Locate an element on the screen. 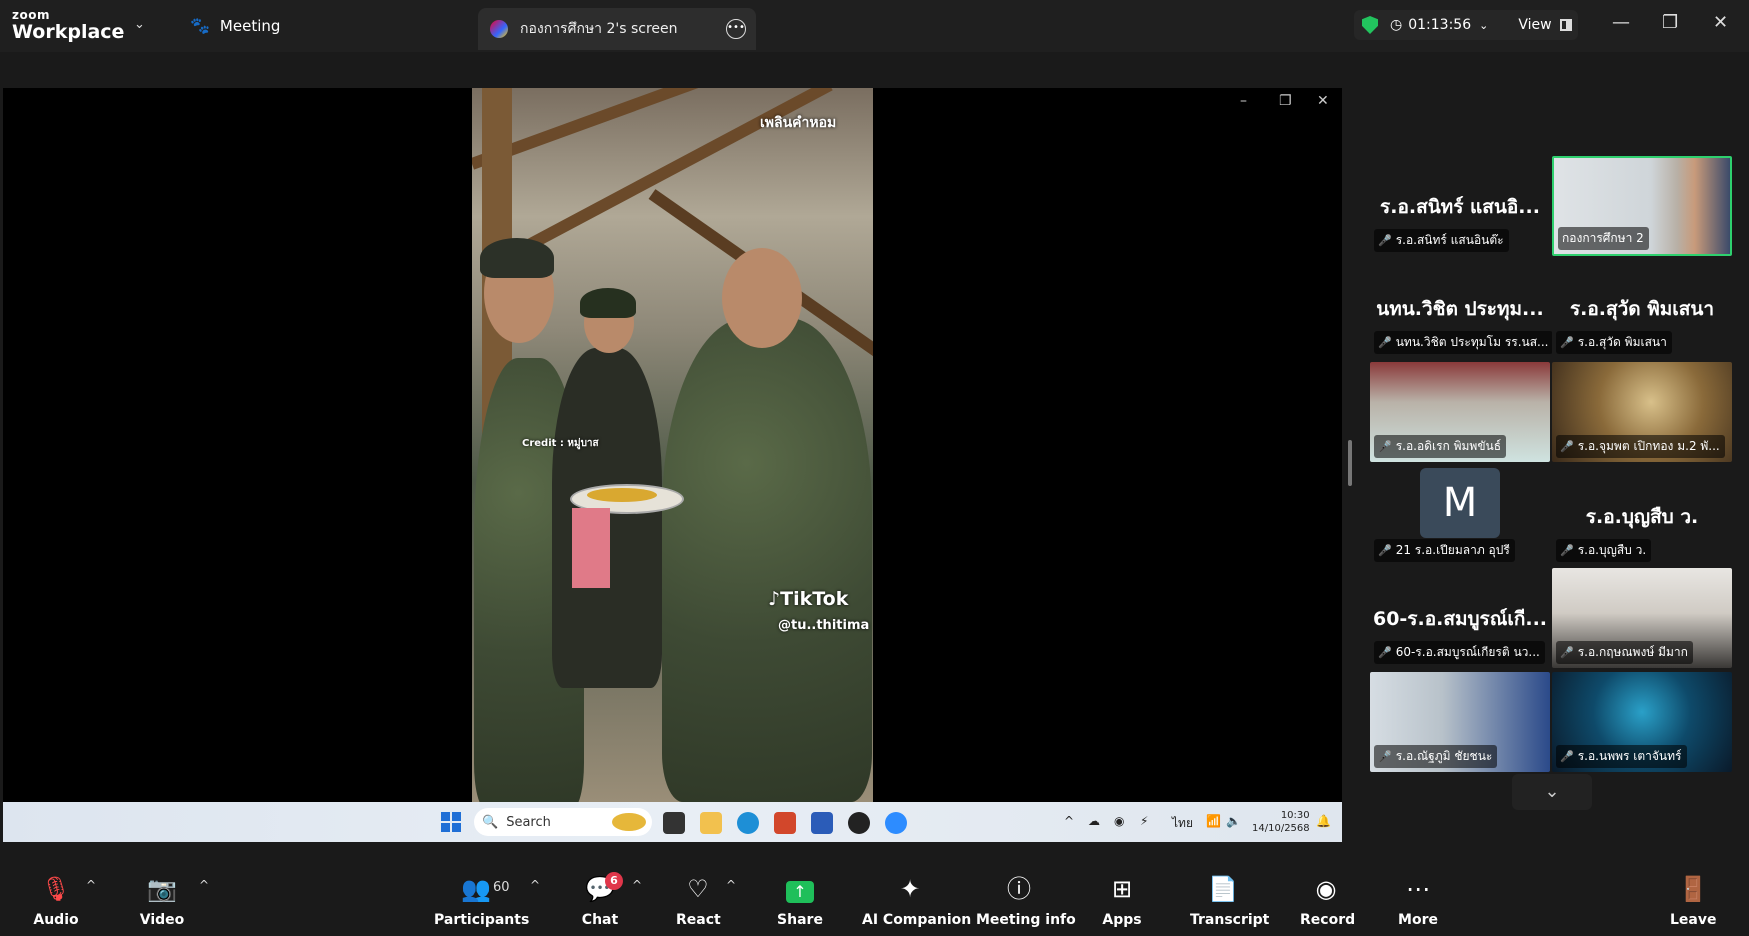 The image size is (1749, 936). task-view-icon is located at coordinates (674, 823).